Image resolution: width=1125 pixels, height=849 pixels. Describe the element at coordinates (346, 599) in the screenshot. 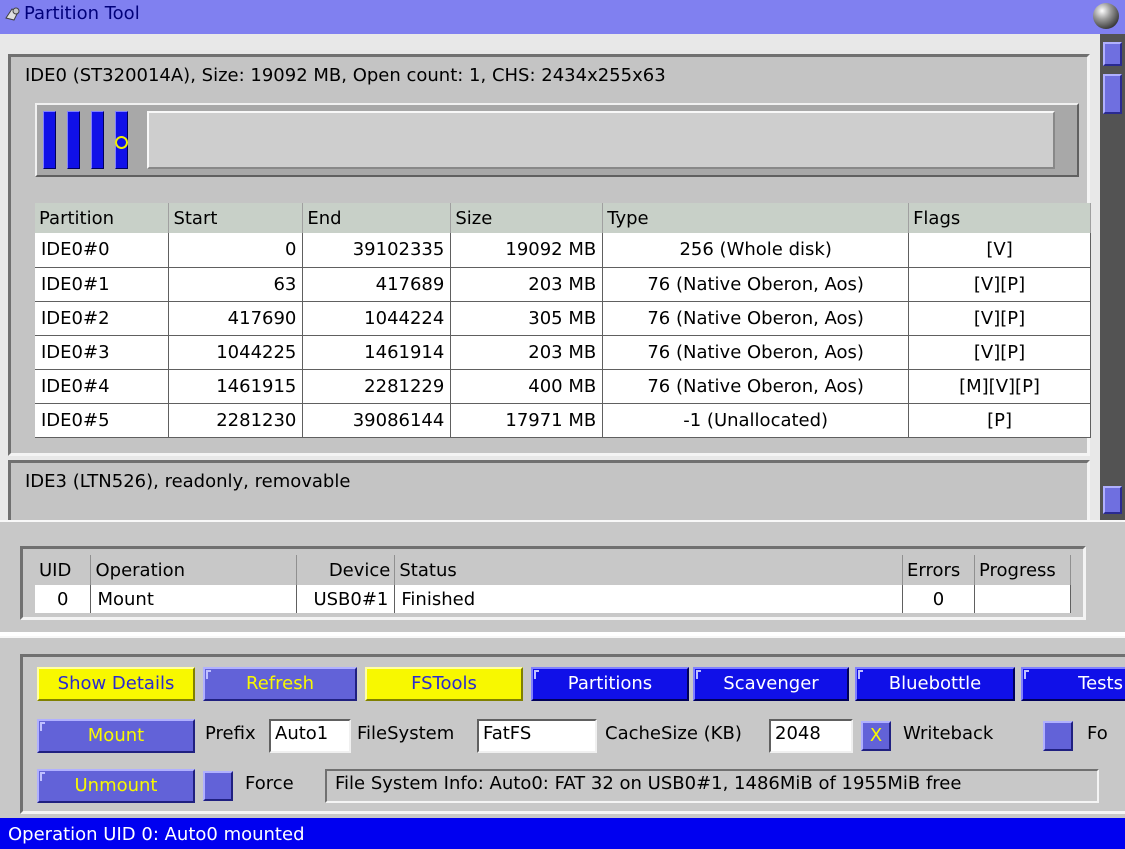

I see `cell-device: USB0#1` at that location.